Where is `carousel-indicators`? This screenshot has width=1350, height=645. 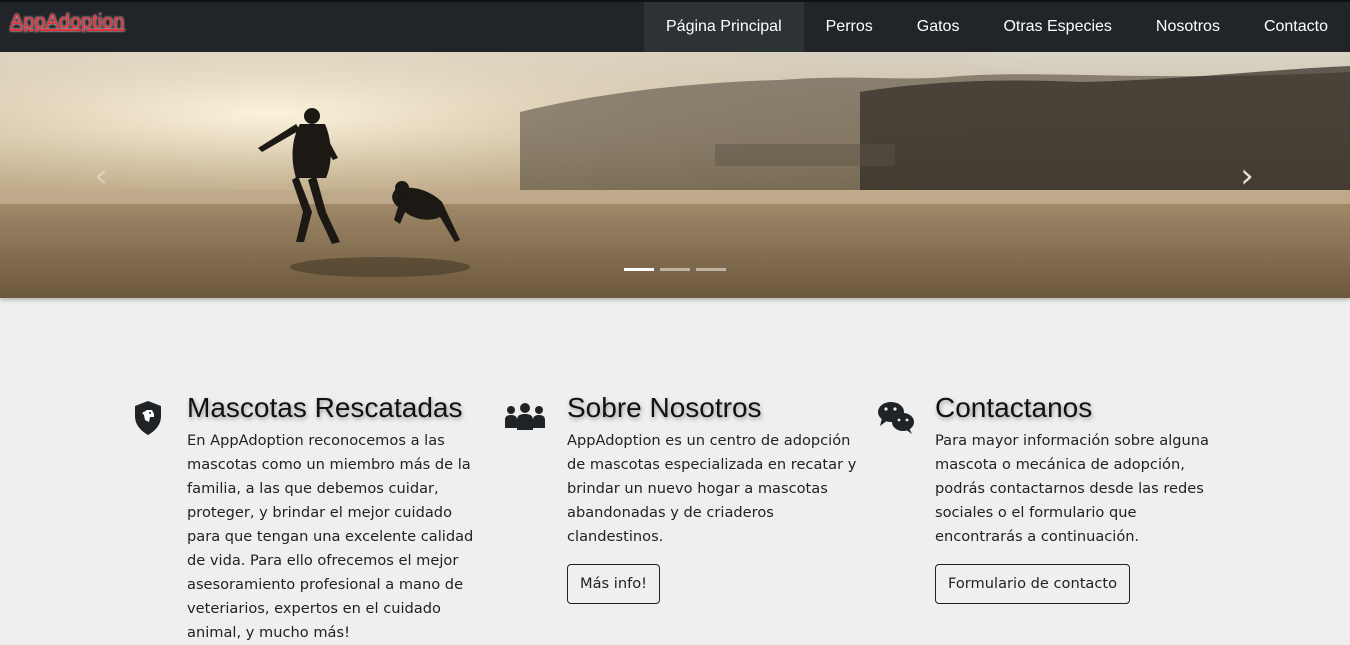 carousel-indicators is located at coordinates (675, 269).